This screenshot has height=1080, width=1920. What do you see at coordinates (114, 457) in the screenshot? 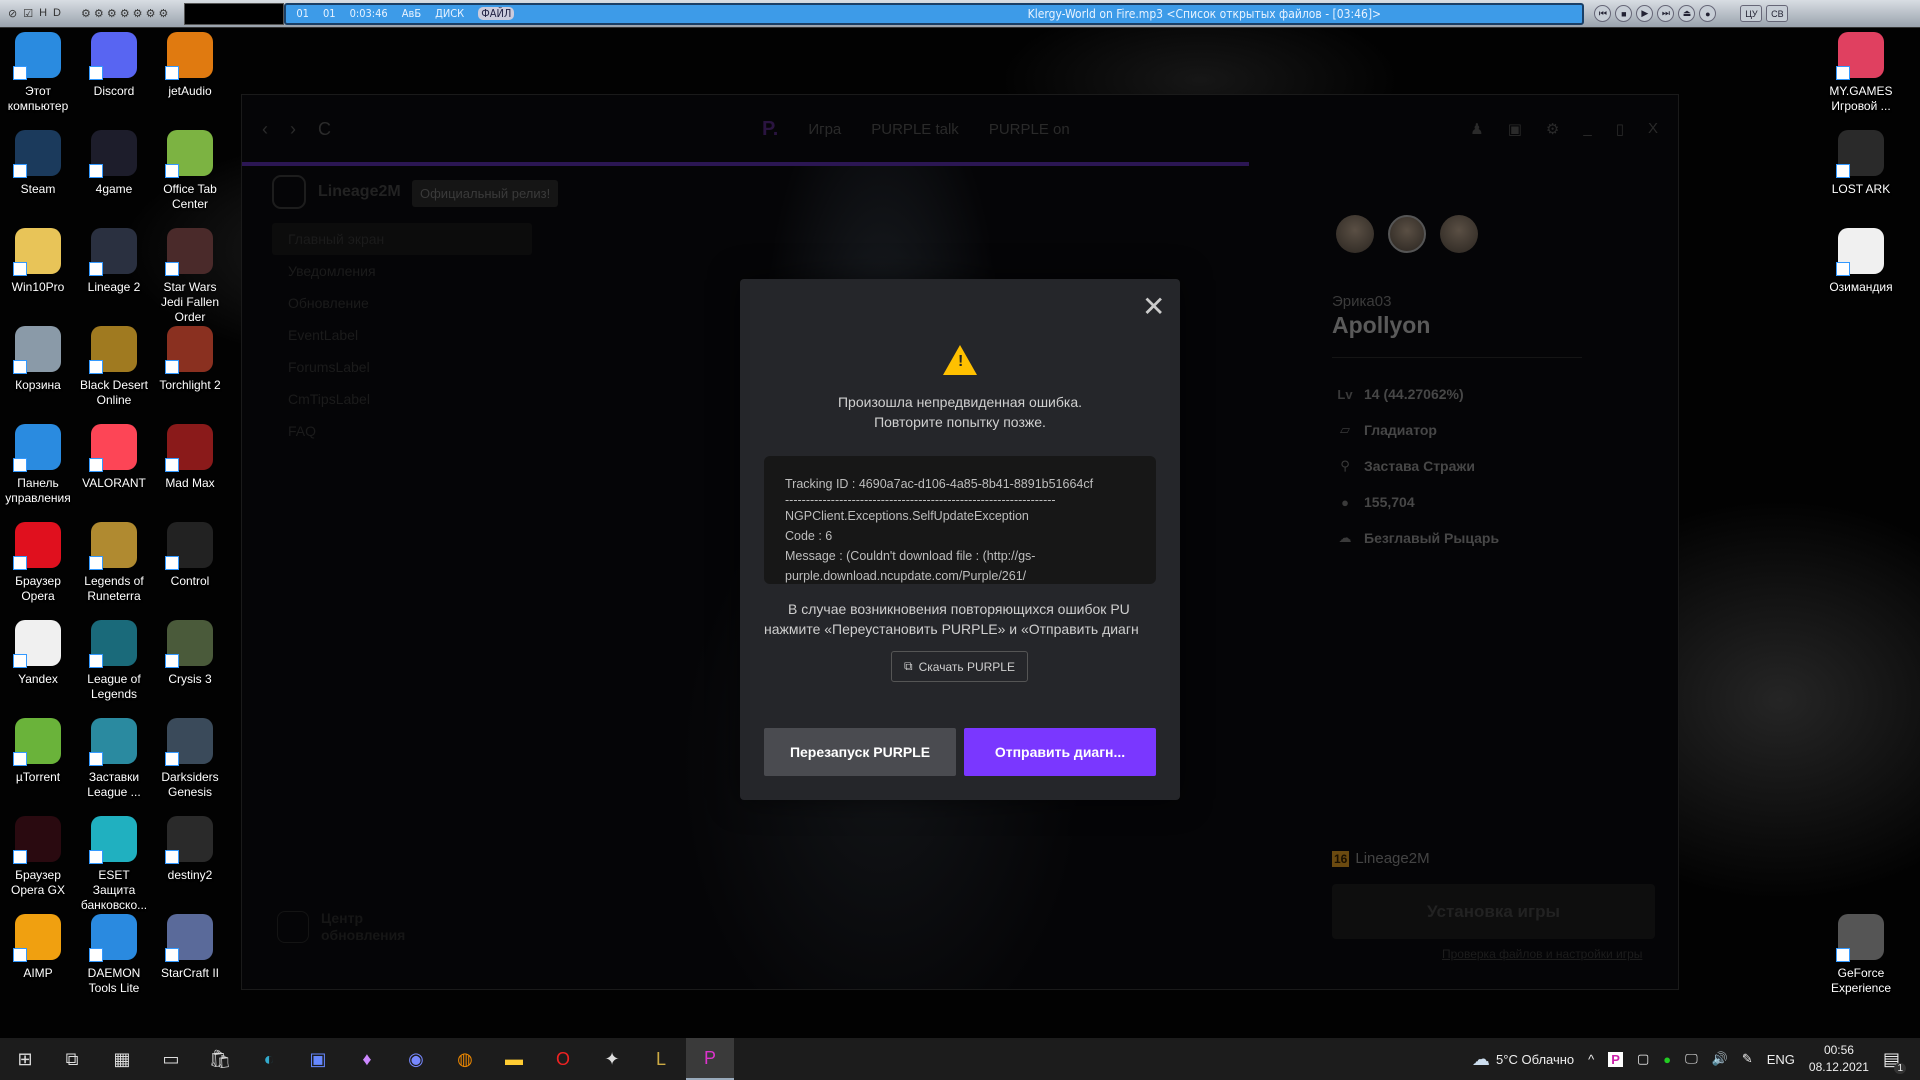
I see `desktop-icon: VALORANT` at bounding box center [114, 457].